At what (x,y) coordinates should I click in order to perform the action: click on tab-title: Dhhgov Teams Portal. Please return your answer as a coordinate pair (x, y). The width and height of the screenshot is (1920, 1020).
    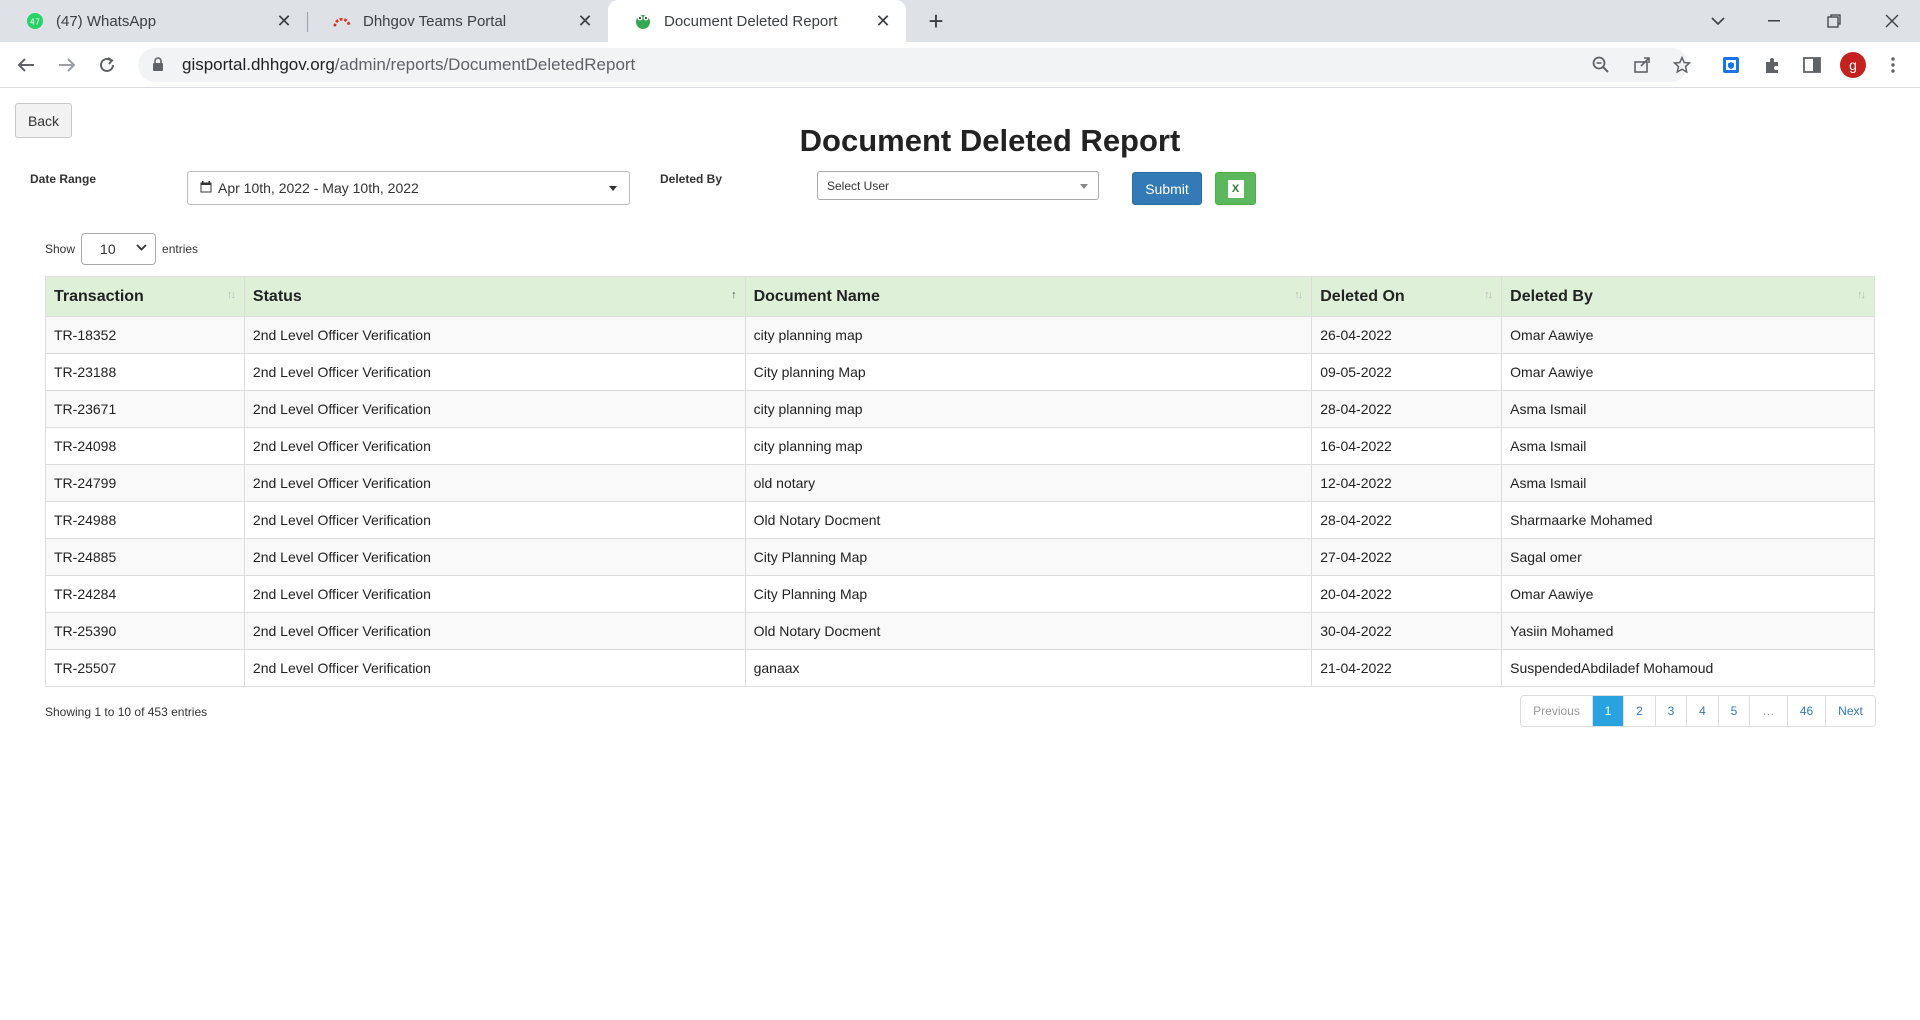
    Looking at the image, I should click on (435, 21).